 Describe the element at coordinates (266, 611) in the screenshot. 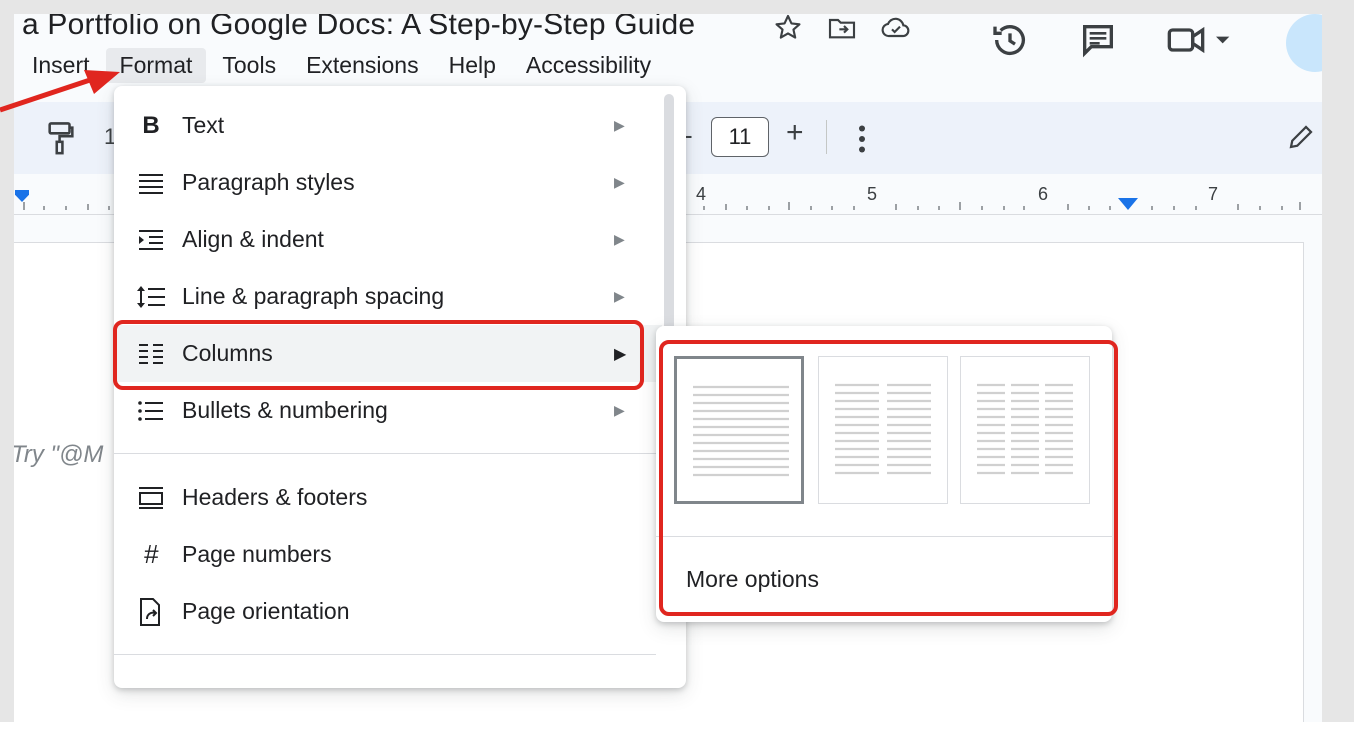

I see `menu-item-label: Page orientation` at that location.